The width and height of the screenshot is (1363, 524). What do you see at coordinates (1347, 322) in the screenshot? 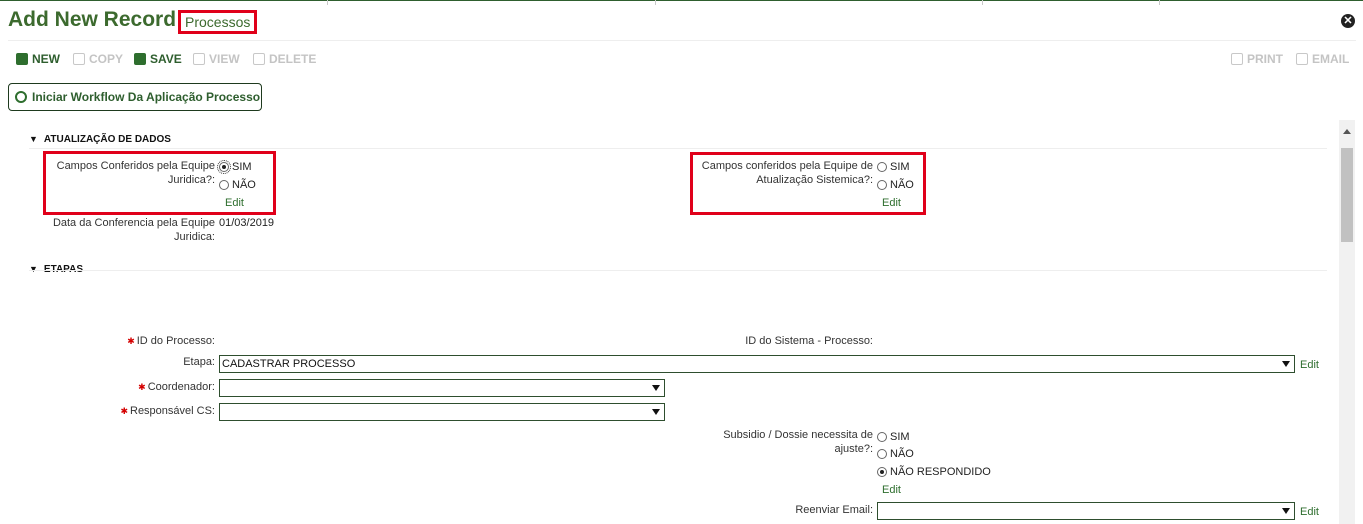
I see `vertical-scrollbar` at bounding box center [1347, 322].